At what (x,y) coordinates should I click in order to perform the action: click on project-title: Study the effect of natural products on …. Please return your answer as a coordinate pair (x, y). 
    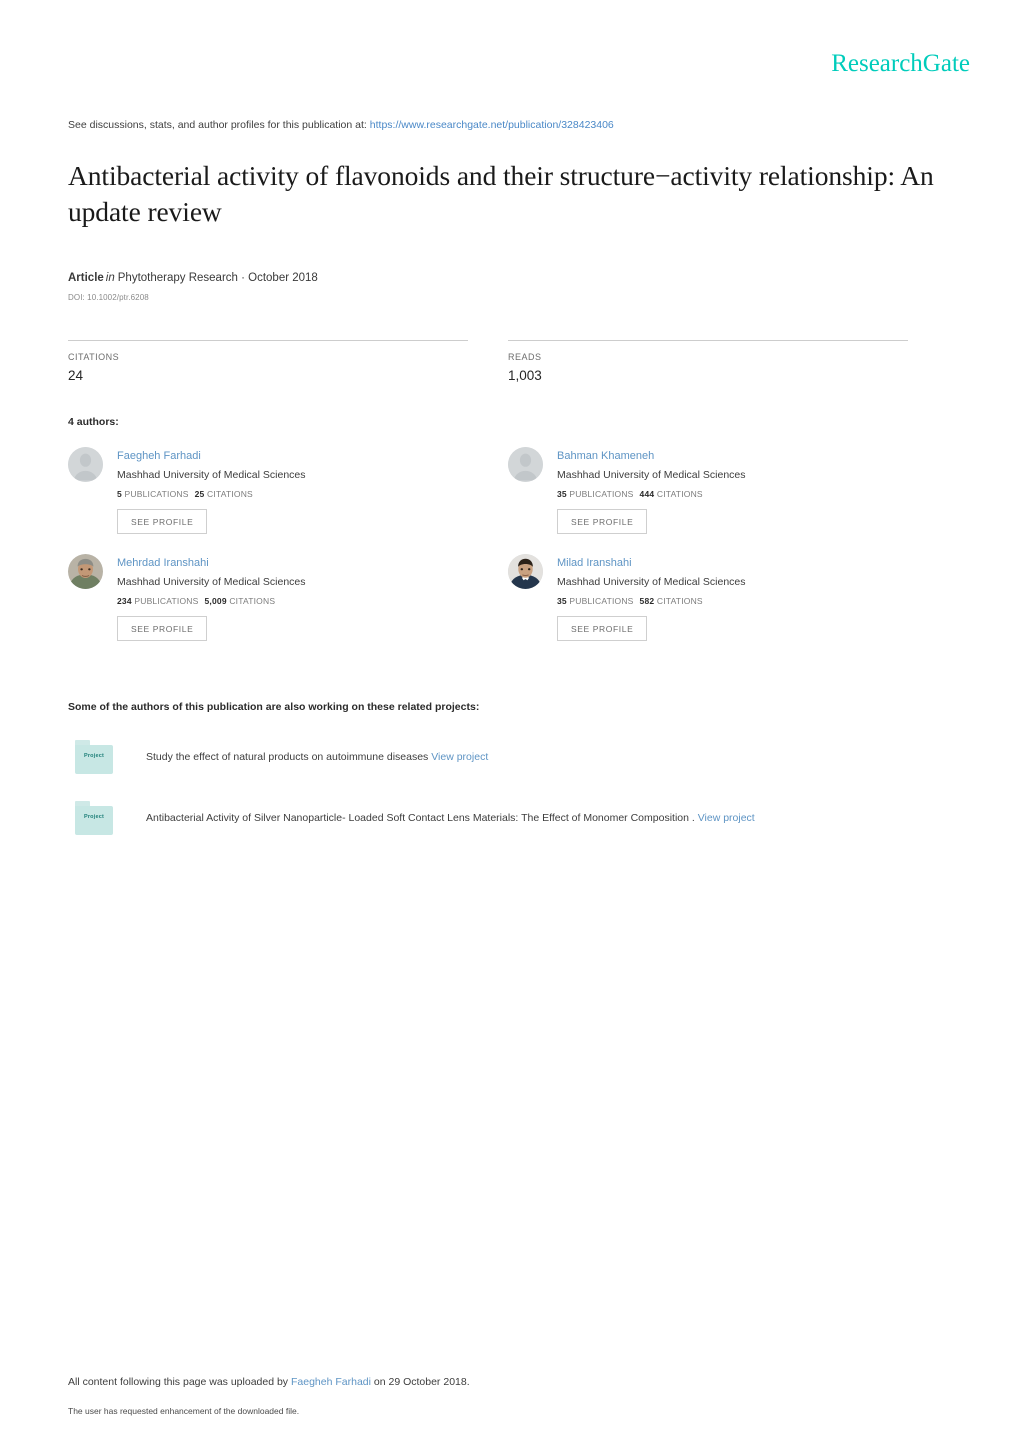
    Looking at the image, I should click on (287, 756).